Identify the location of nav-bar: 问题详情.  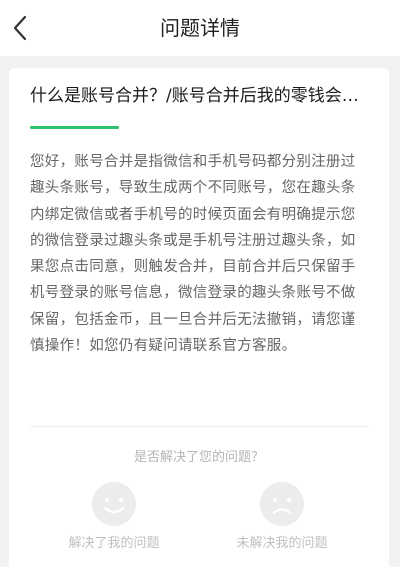
(200, 28).